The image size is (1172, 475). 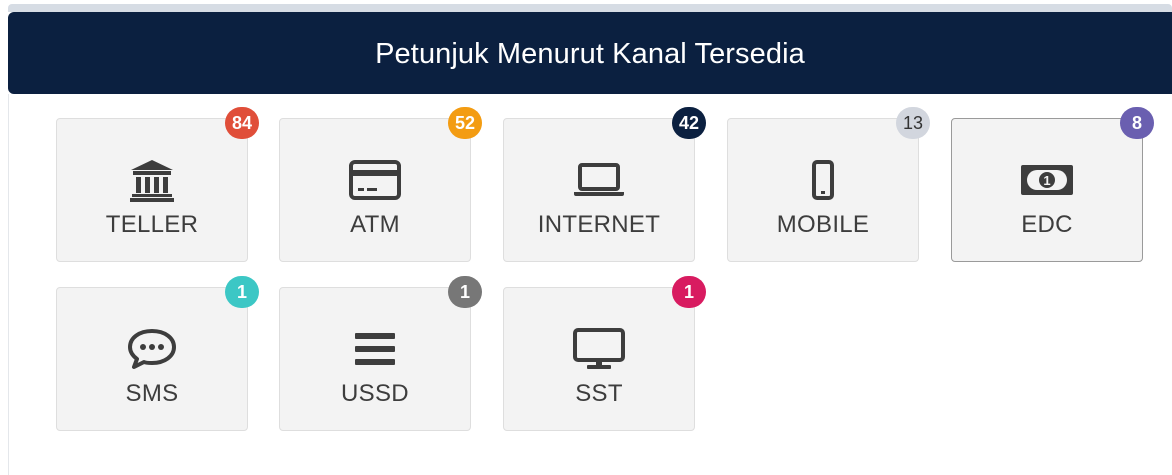 I want to click on channel-tile-internet: INTERNET 42, so click(x=604, y=184).